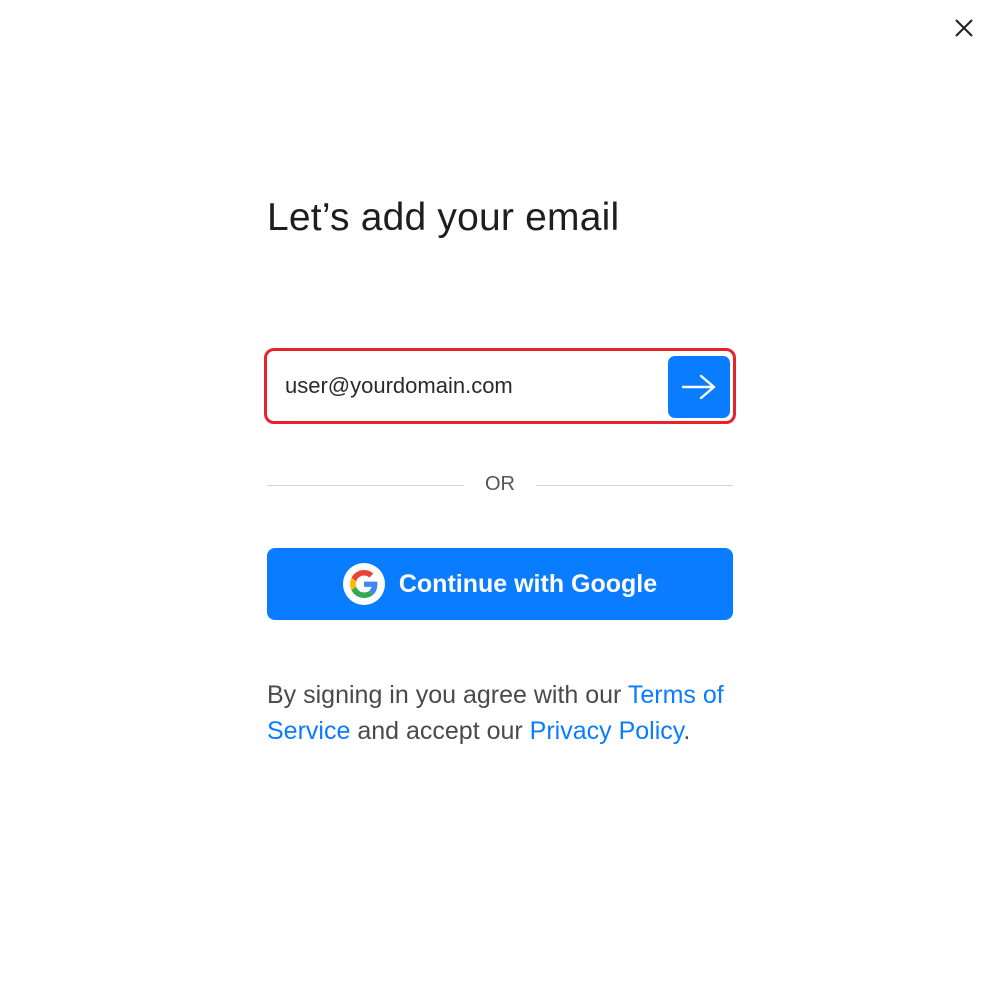  What do you see at coordinates (440, 731) in the screenshot?
I see `terms-text-part-2: and accept our` at bounding box center [440, 731].